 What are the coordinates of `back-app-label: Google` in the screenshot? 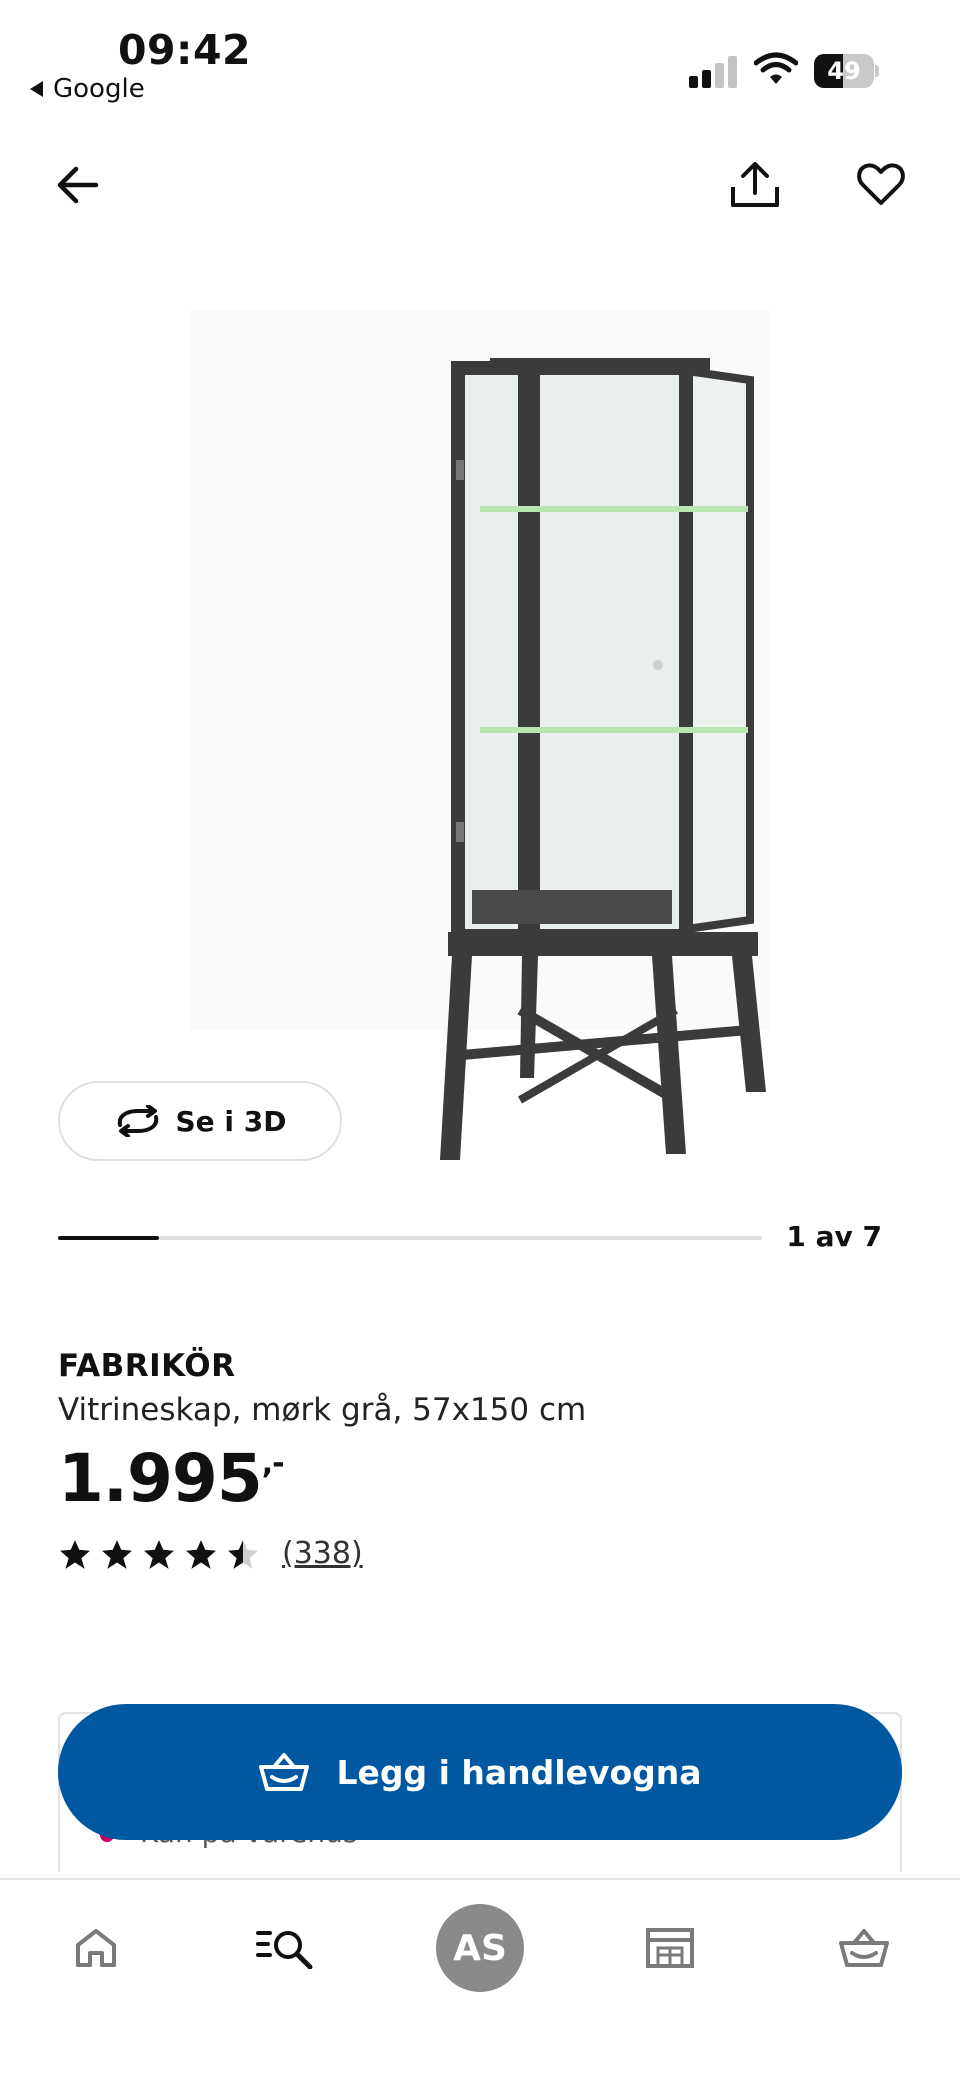 It's located at (99, 89).